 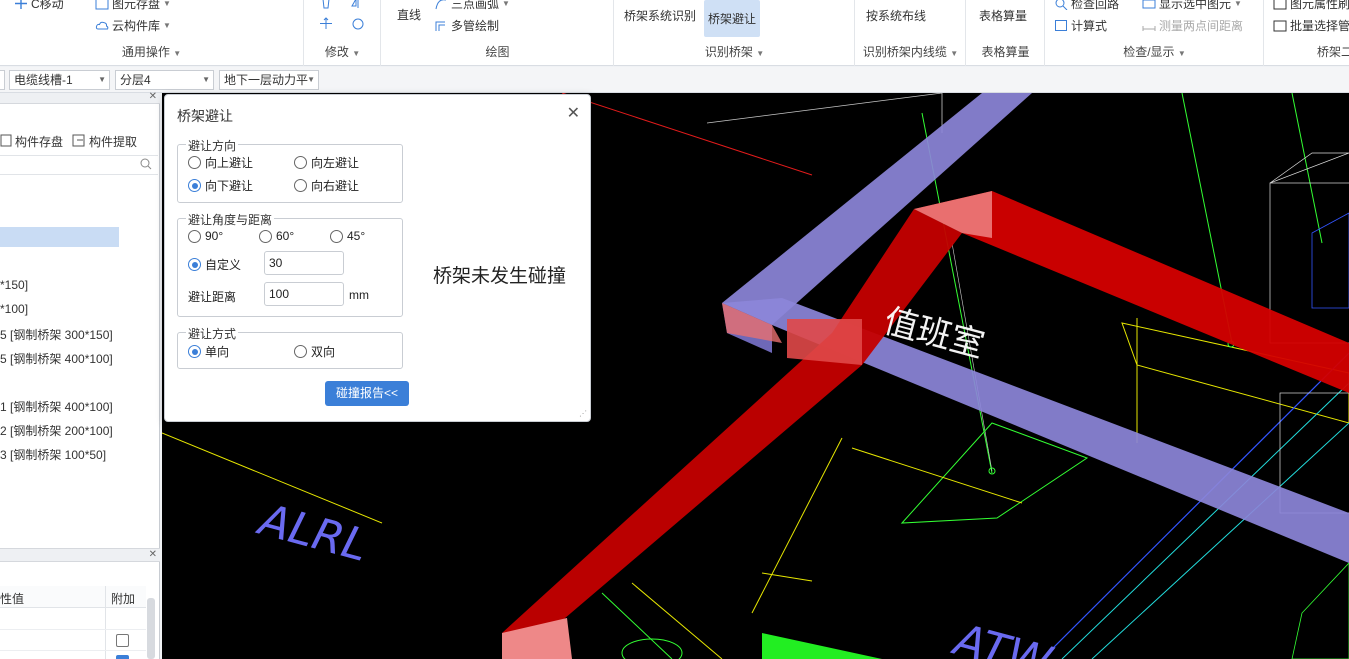 What do you see at coordinates (214, 264) in the screenshot?
I see `angle-custom-radio: 自定义` at bounding box center [214, 264].